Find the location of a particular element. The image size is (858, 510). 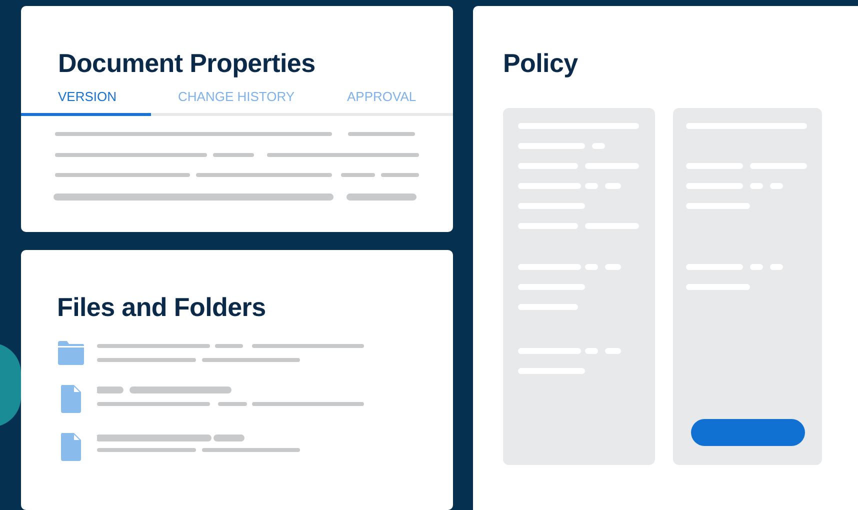

tab: VERSION is located at coordinates (86, 102).